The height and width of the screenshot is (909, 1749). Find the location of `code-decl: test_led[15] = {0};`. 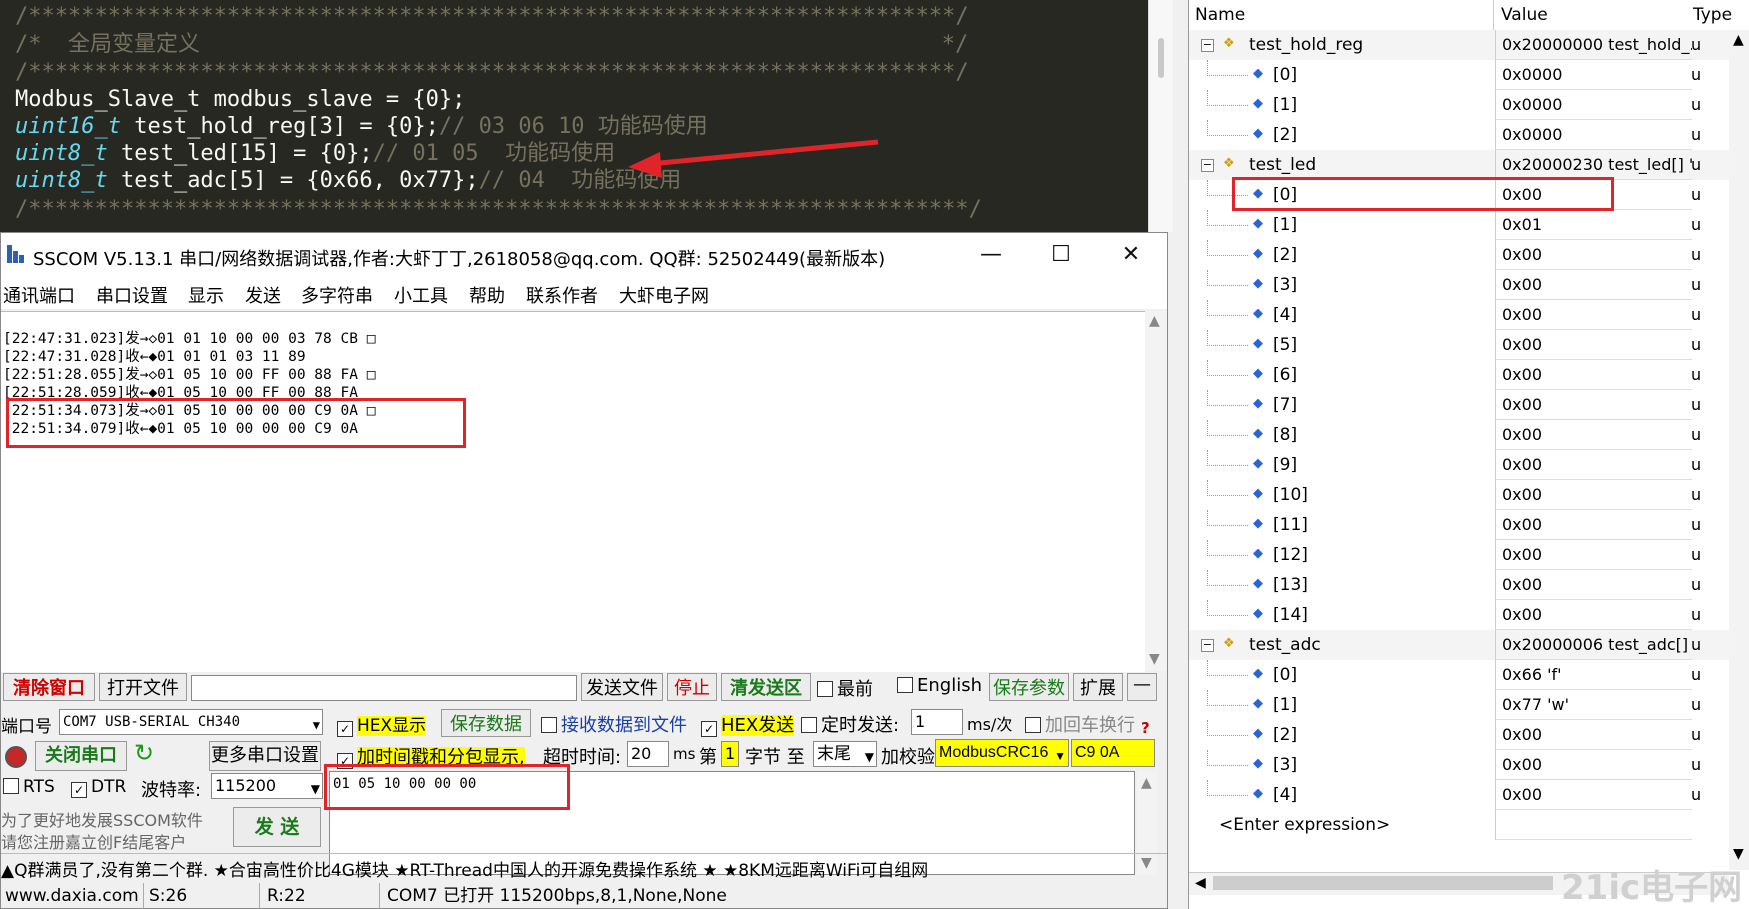

code-decl: test_led[15] = {0}; is located at coordinates (240, 153).